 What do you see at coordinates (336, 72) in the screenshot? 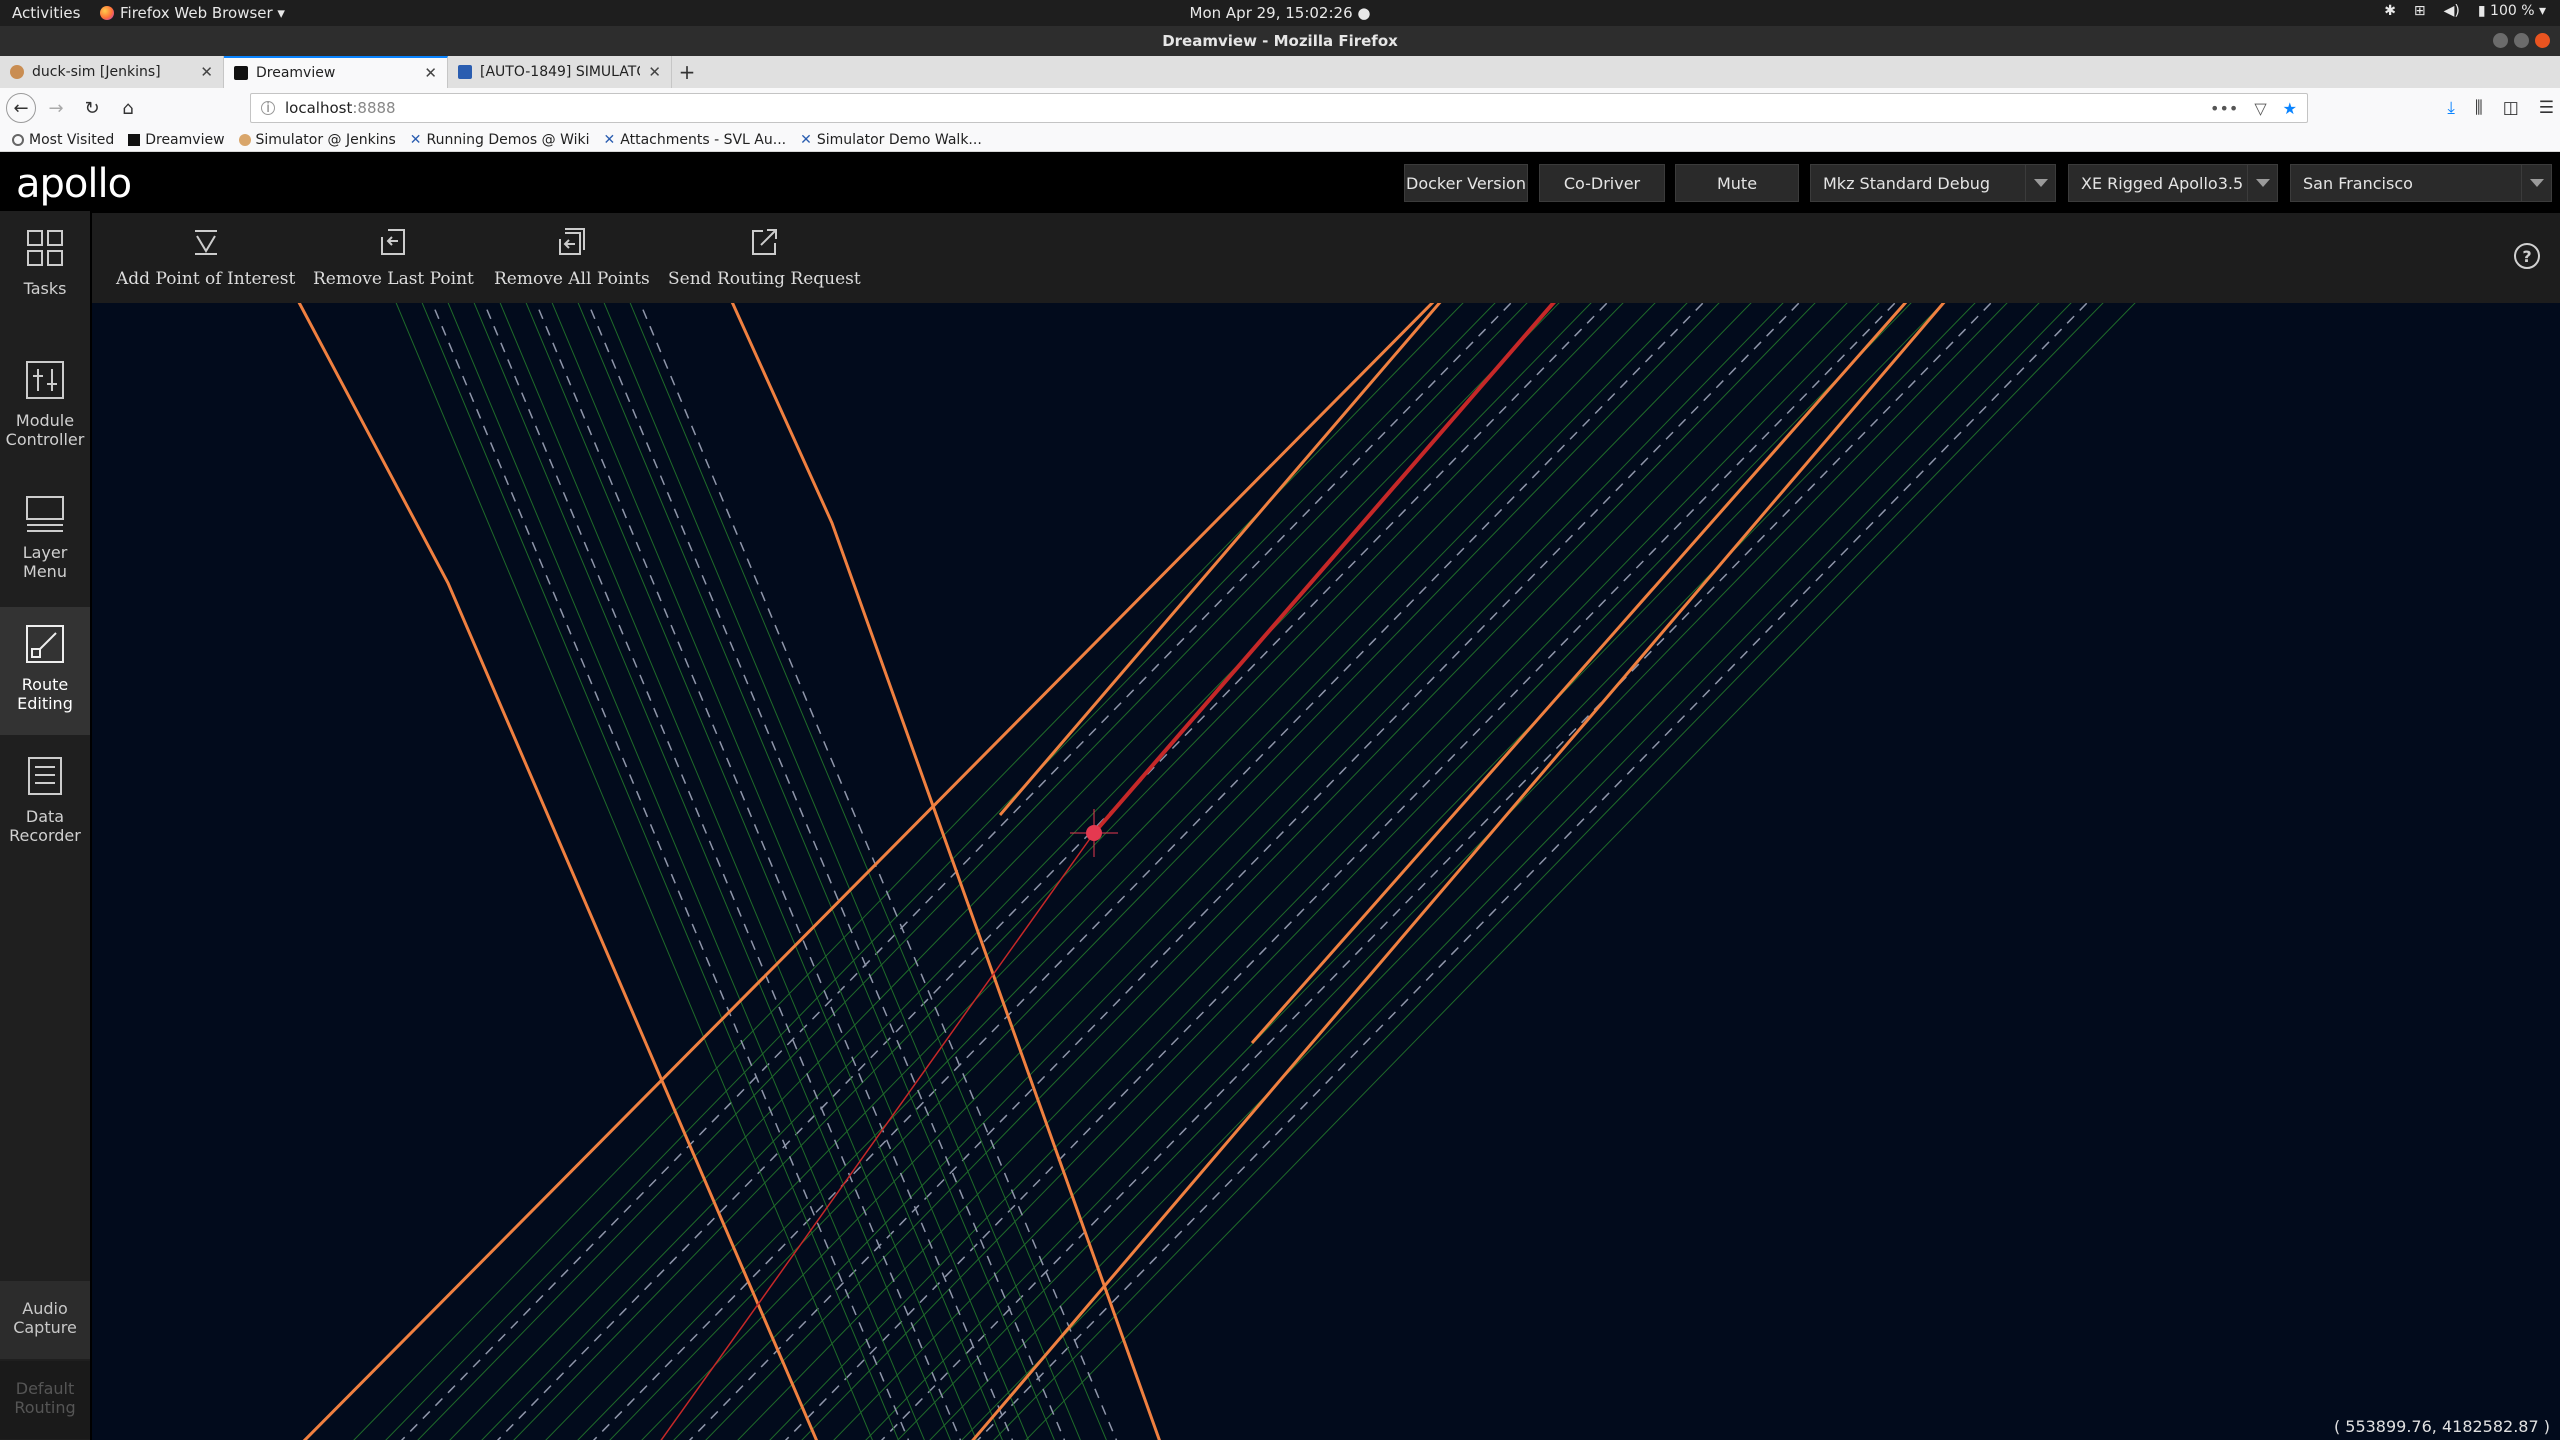
I see `tab-dreamview: Dreamview ✕` at bounding box center [336, 72].